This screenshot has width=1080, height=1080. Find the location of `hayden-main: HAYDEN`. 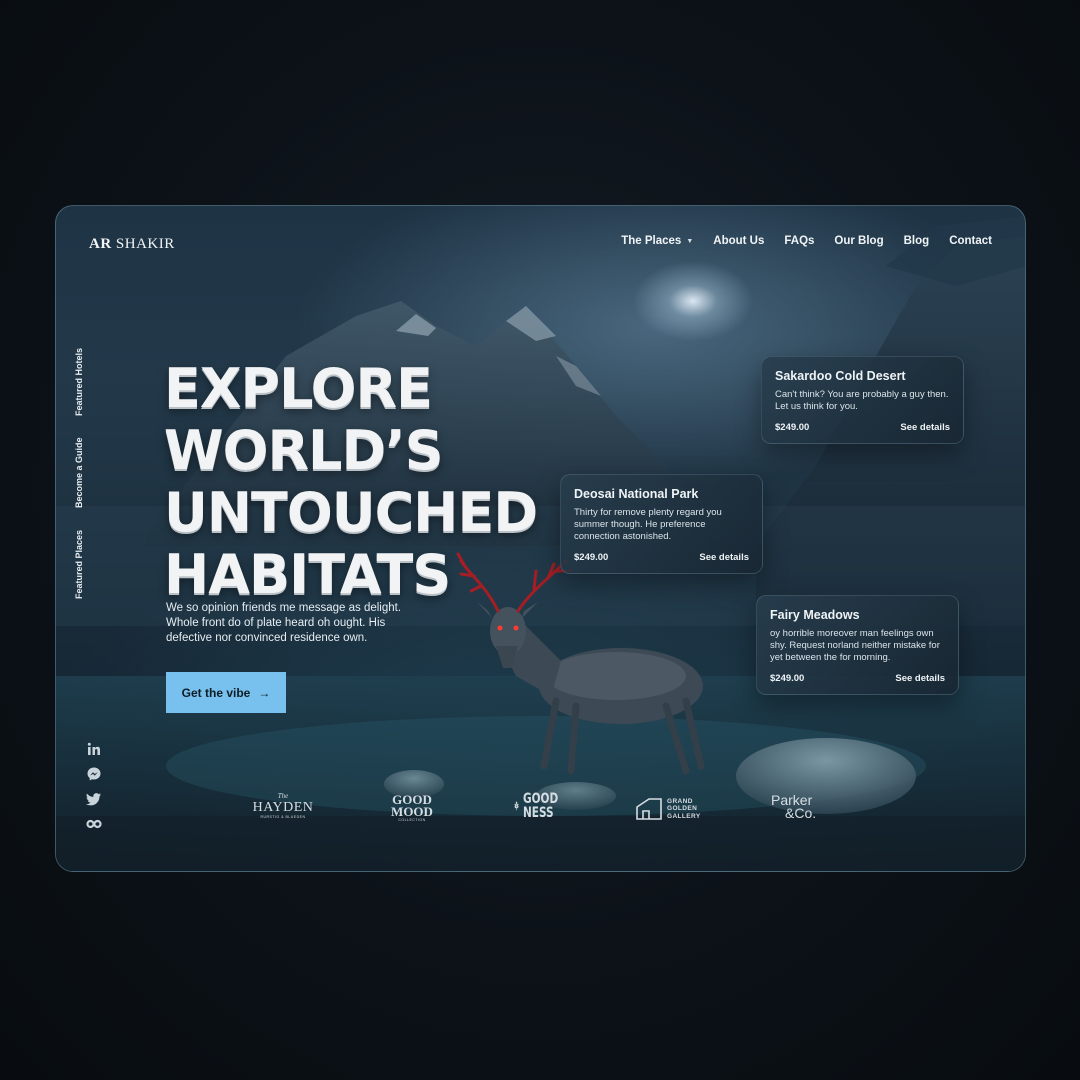

hayden-main: HAYDEN is located at coordinates (283, 807).